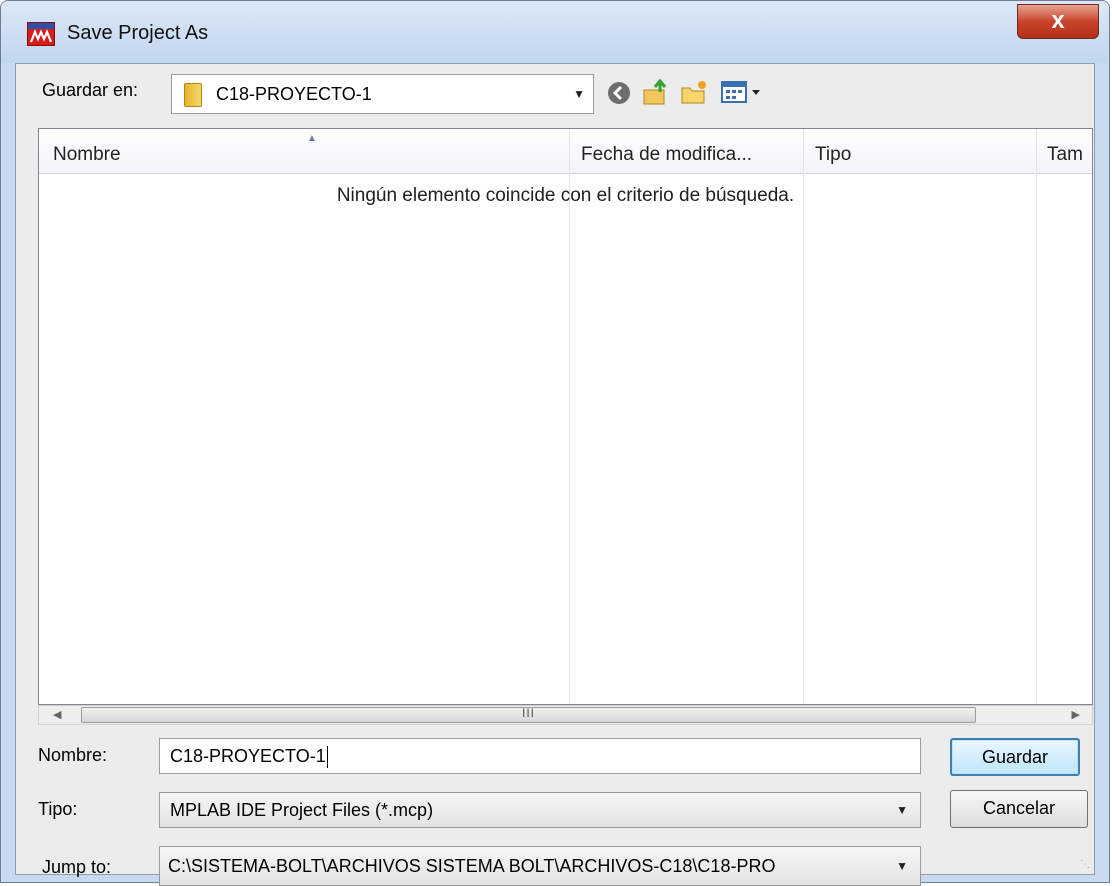  What do you see at coordinates (138, 33) in the screenshot?
I see `window-title: Save Project As` at bounding box center [138, 33].